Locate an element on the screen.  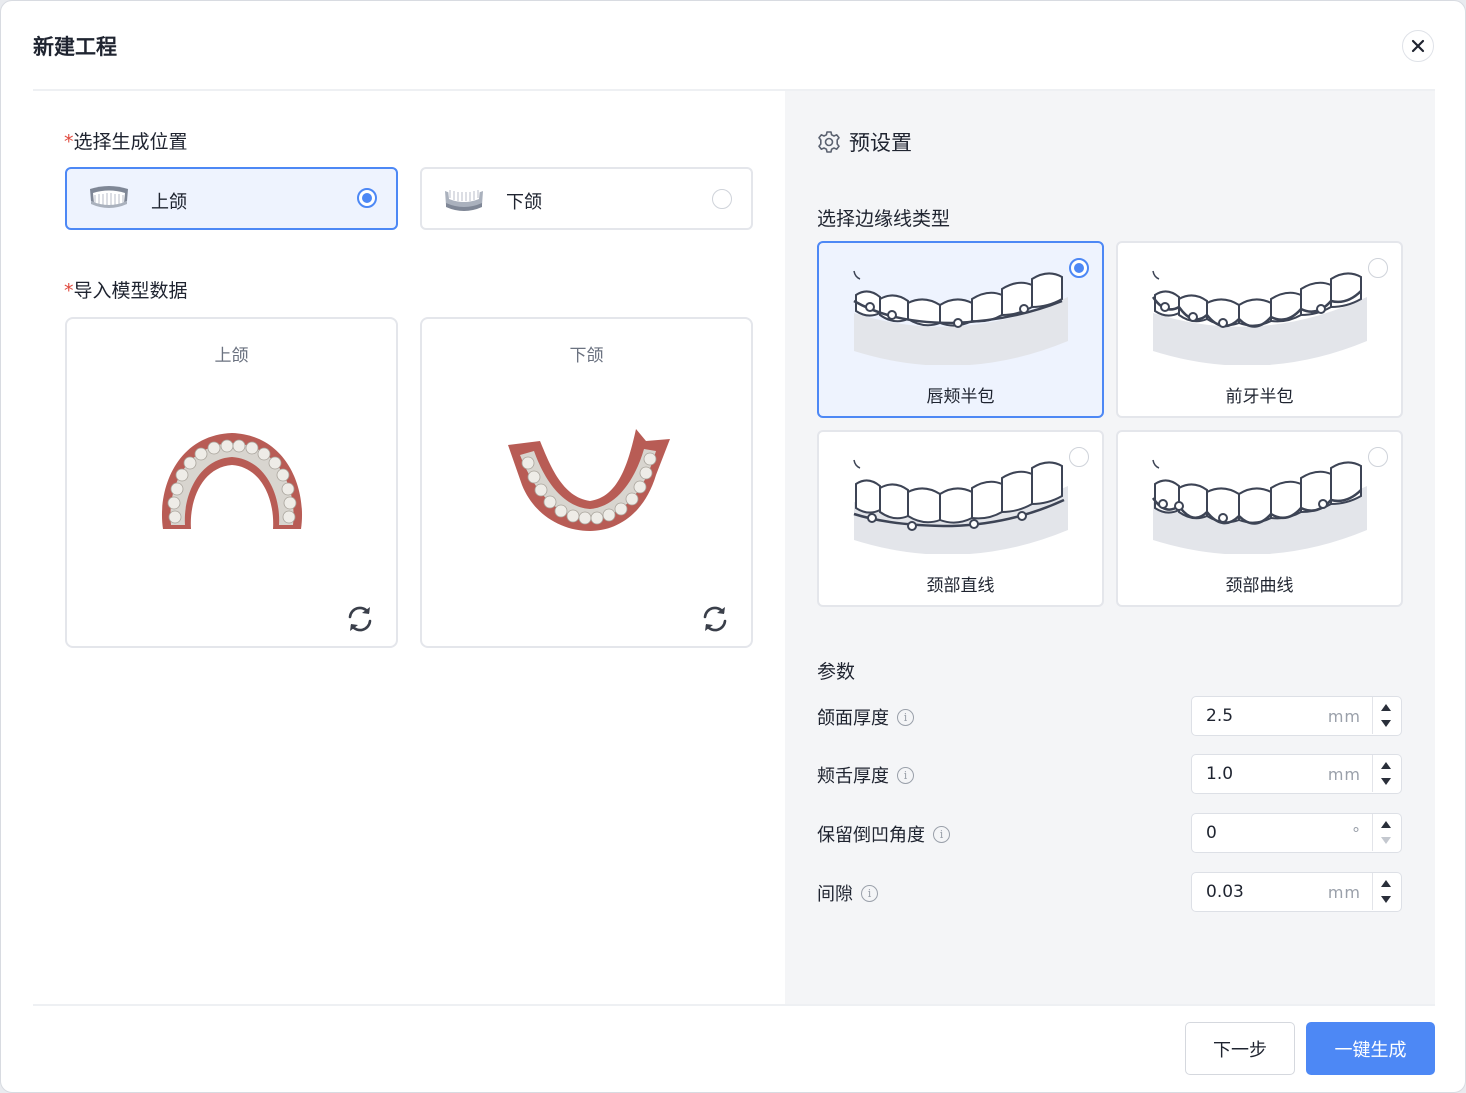
position-label-text: 选择生成位置 is located at coordinates (130, 142).